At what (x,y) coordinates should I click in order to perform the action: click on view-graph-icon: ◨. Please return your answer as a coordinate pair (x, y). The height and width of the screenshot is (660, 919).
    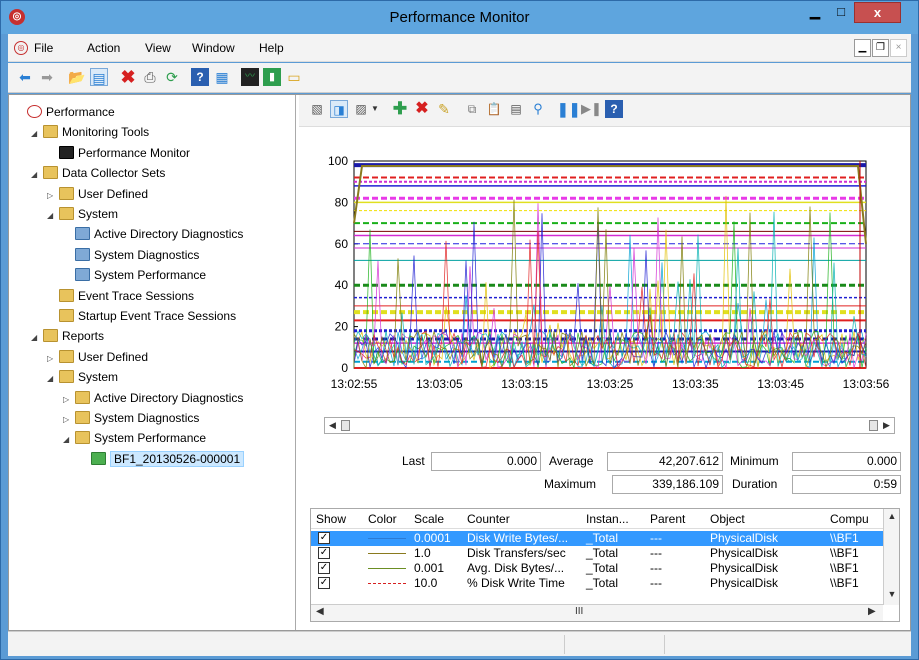
    Looking at the image, I should click on (339, 109).